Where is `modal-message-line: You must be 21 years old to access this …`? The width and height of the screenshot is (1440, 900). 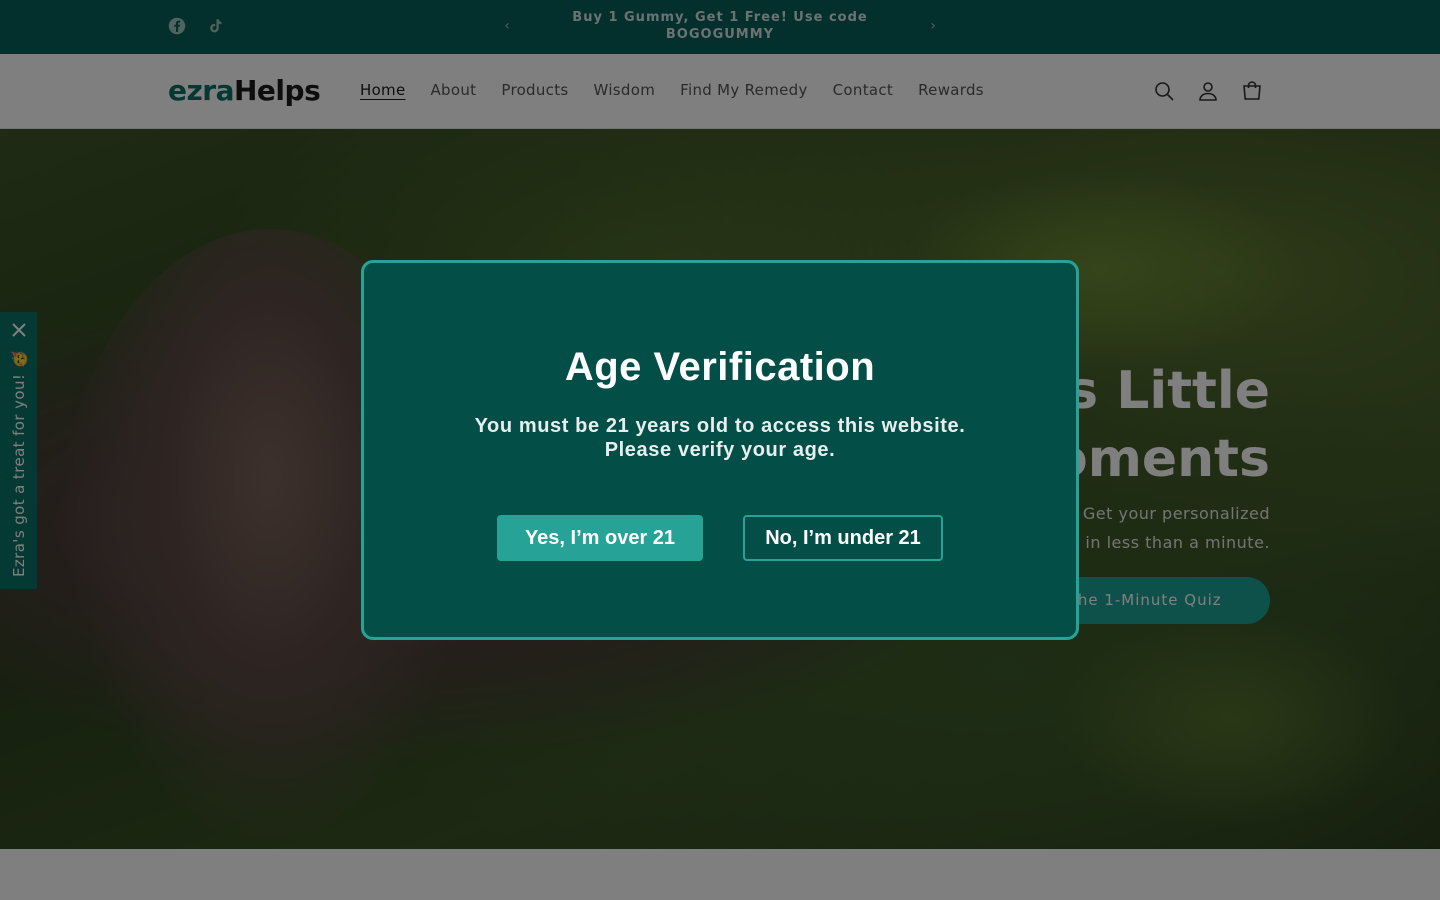
modal-message-line: You must be 21 years old to access this … is located at coordinates (720, 426).